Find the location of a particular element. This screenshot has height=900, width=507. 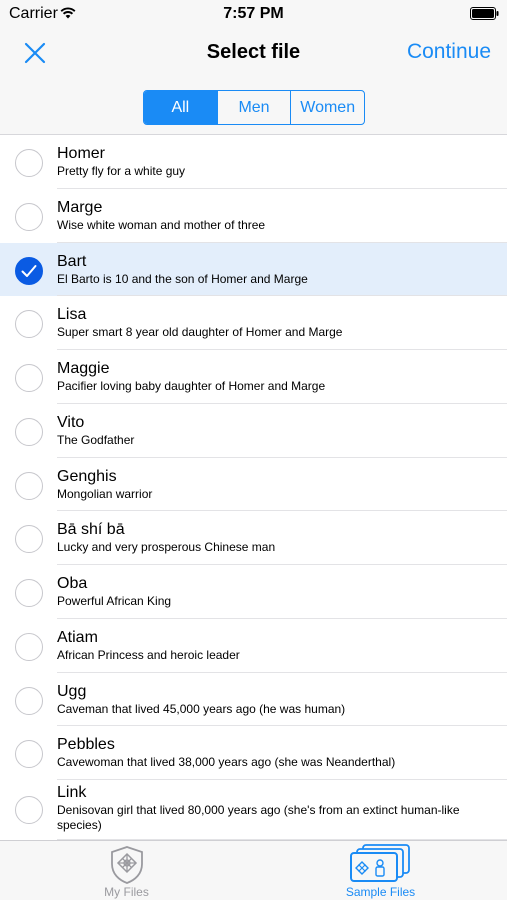

item-name: Oba is located at coordinates (72, 583).